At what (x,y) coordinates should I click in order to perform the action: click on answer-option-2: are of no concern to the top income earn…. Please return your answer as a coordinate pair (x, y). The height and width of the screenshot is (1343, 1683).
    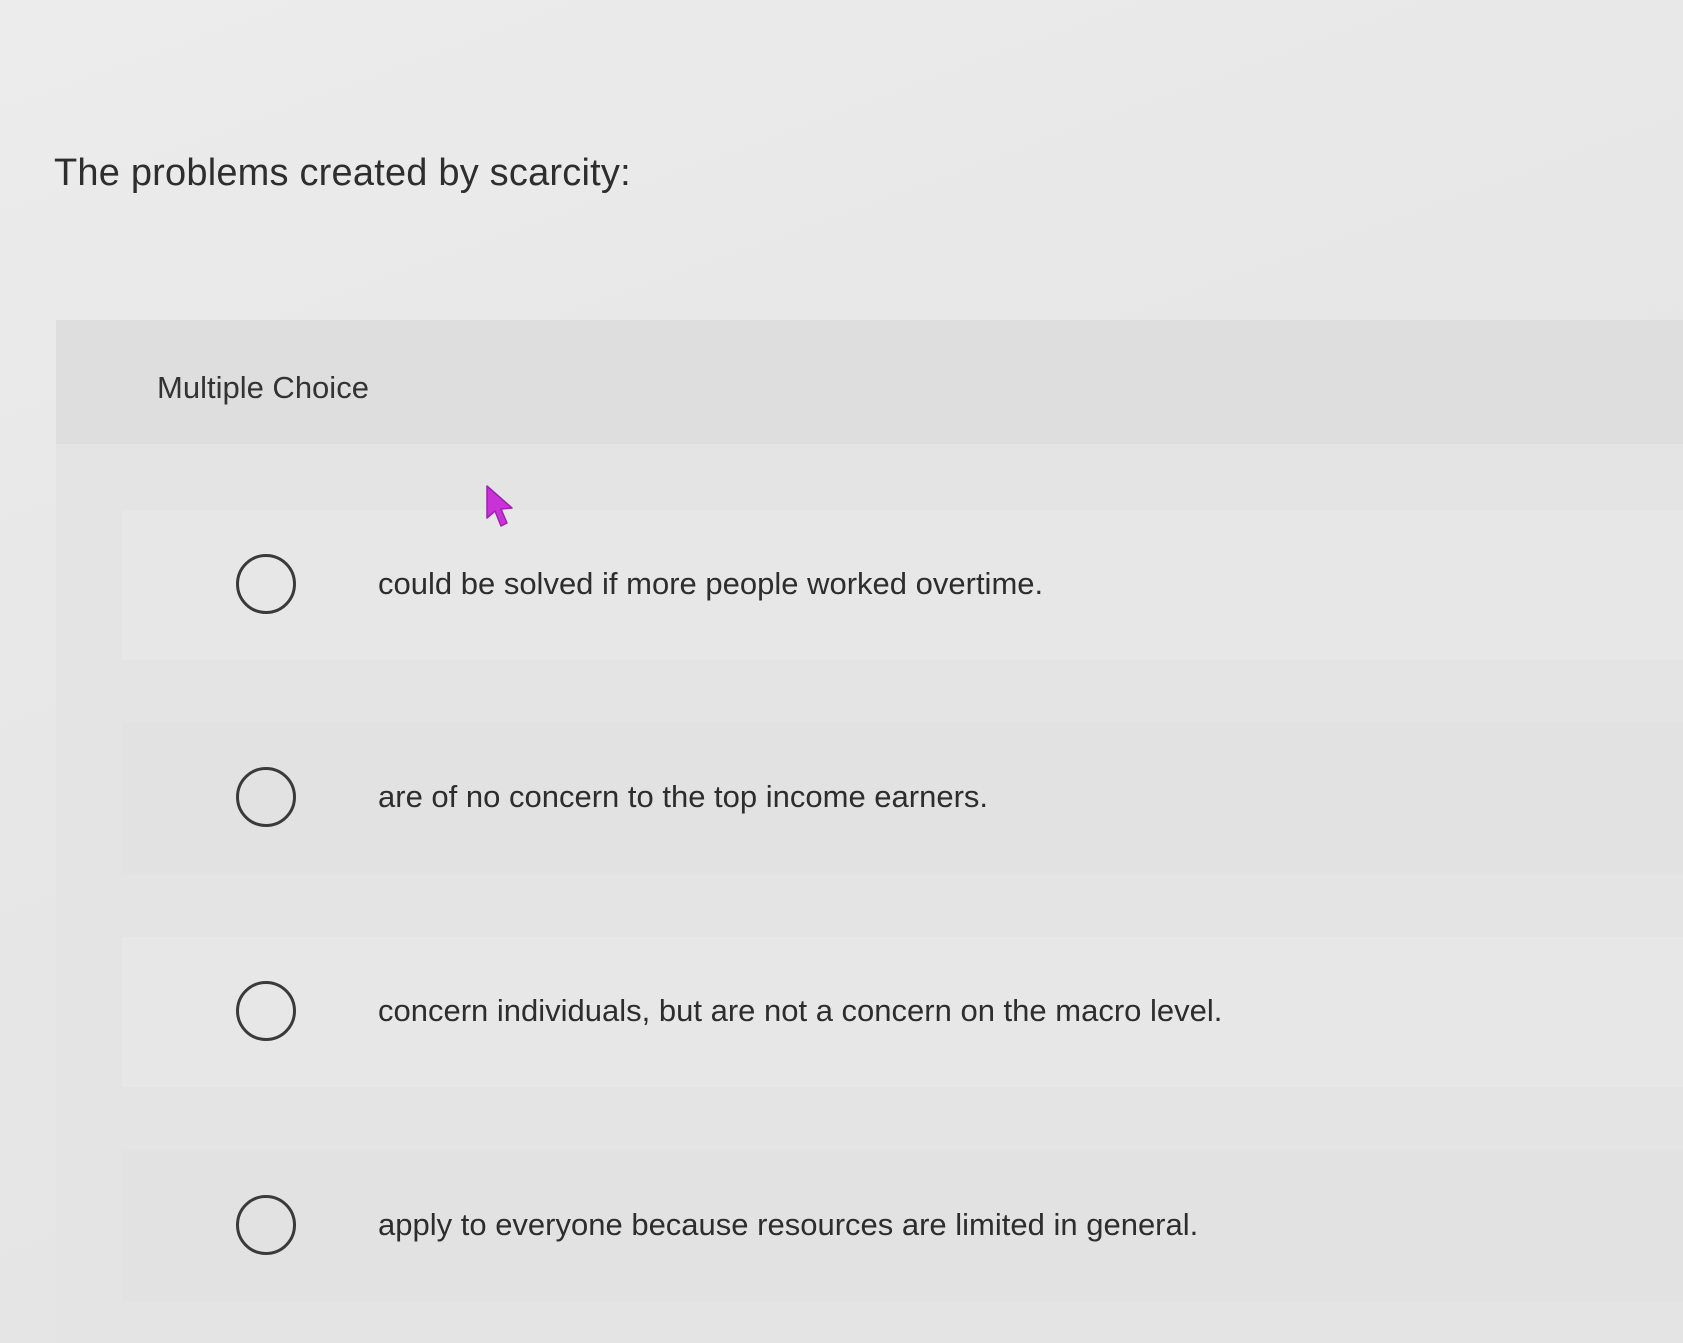
    Looking at the image, I should click on (902, 798).